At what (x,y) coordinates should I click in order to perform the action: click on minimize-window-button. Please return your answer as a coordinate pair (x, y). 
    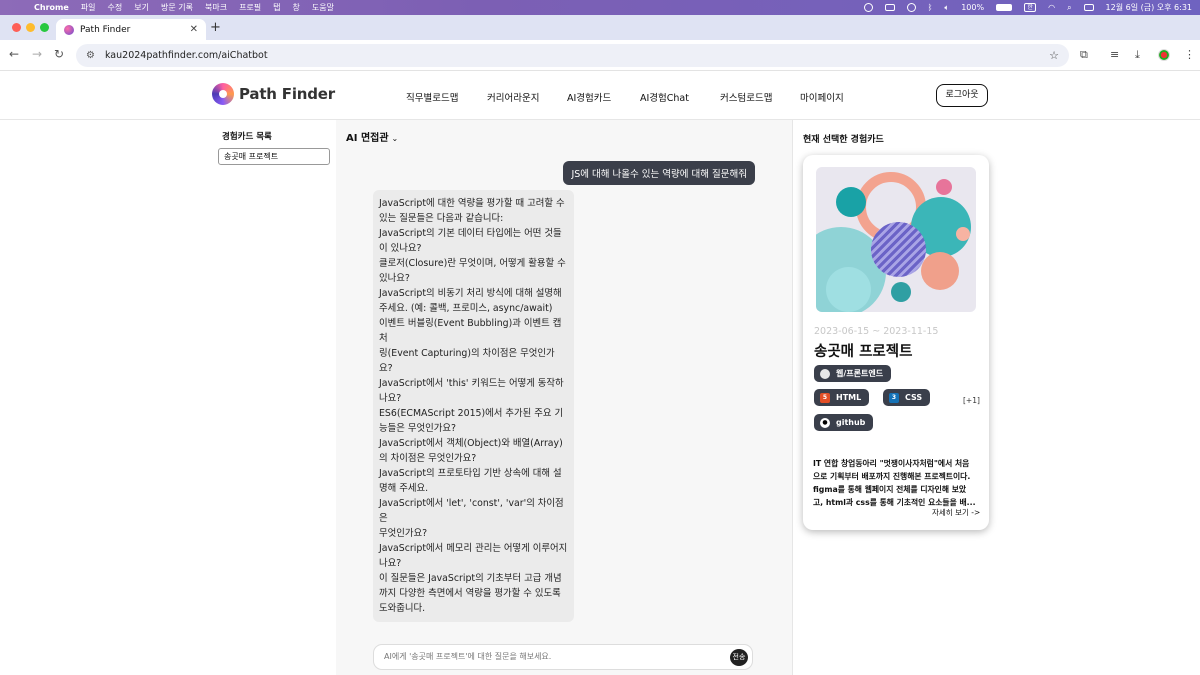
    Looking at the image, I should click on (30, 27).